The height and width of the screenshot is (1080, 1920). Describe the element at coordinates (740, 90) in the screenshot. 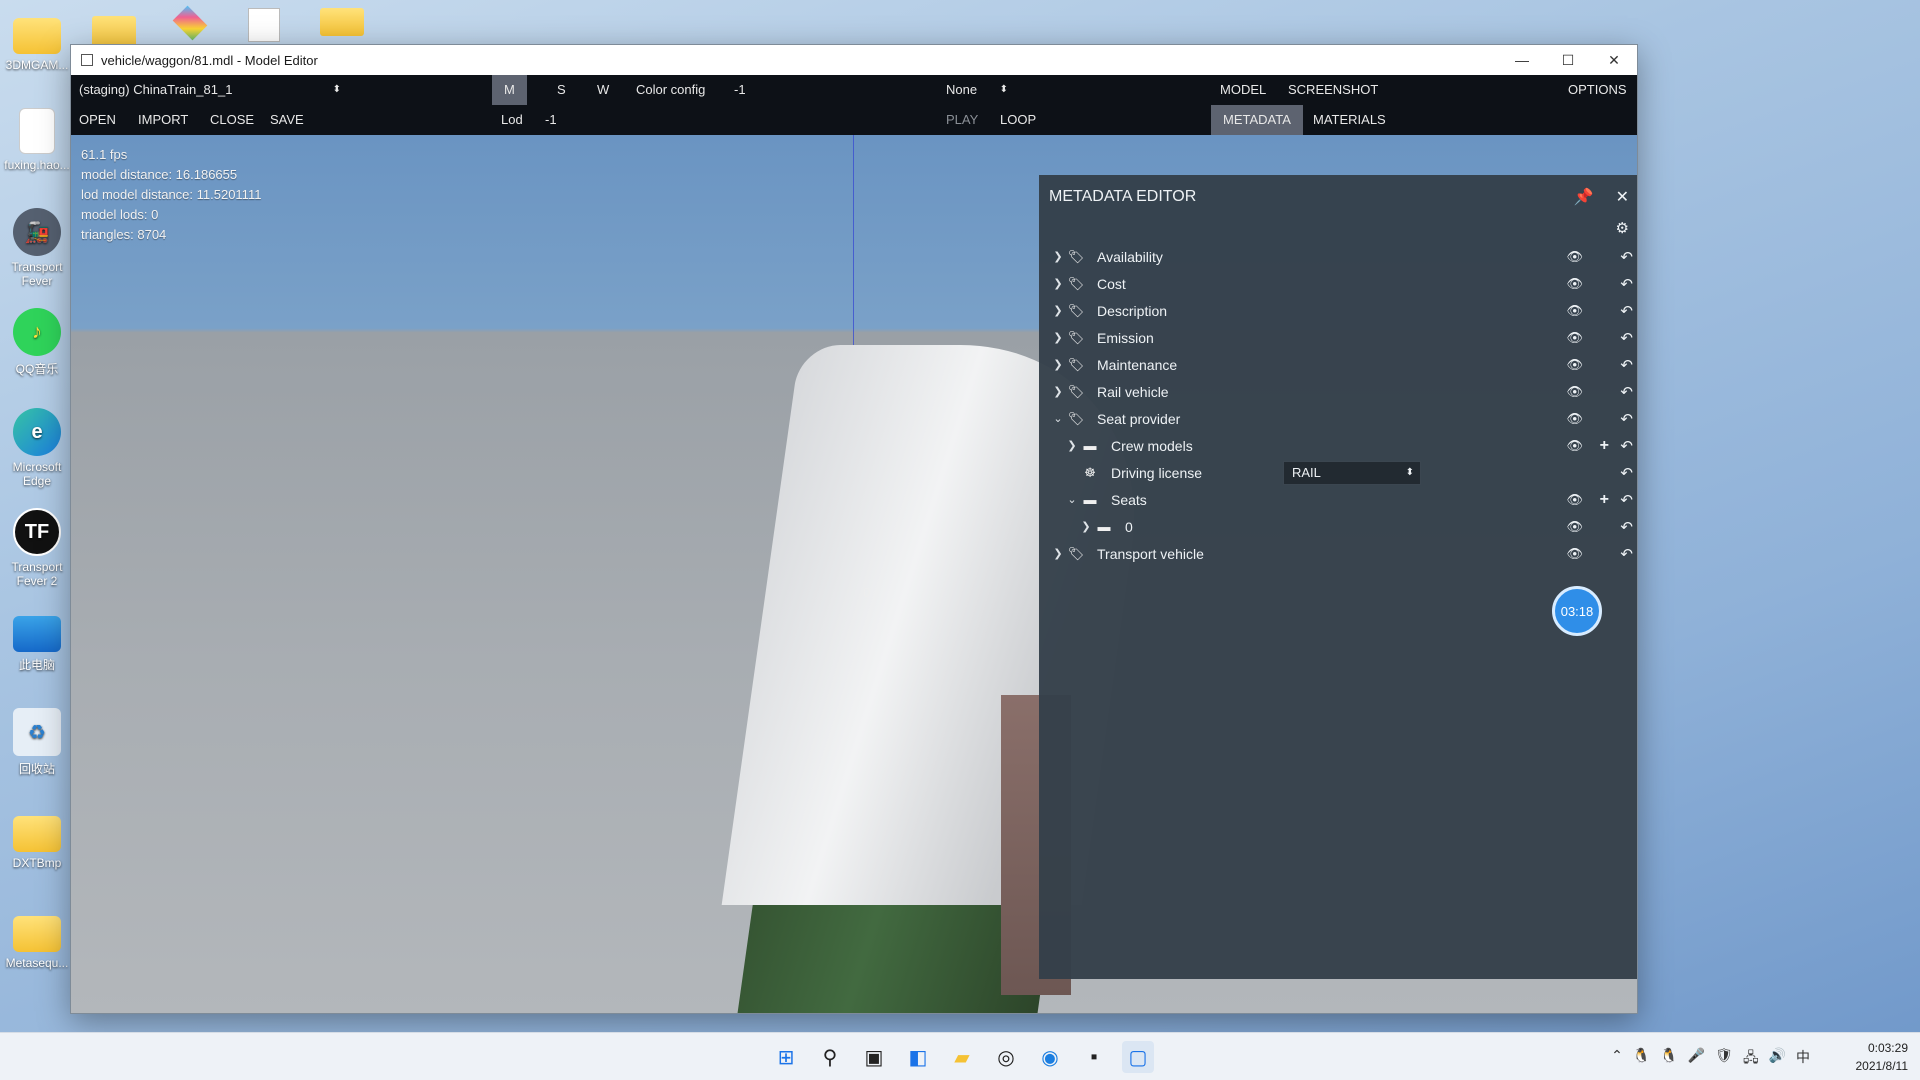

I see `color-config-input: -1` at that location.